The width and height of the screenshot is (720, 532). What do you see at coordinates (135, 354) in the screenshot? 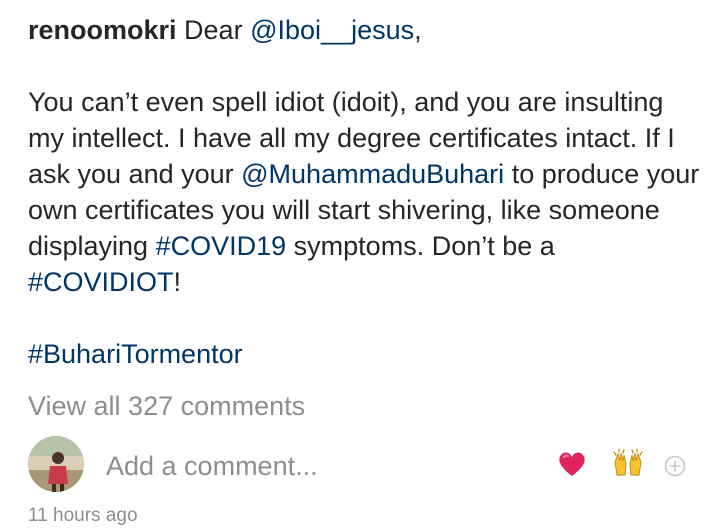
I see `hashtag-link-buharitormentor: #BuhariTormentor` at bounding box center [135, 354].